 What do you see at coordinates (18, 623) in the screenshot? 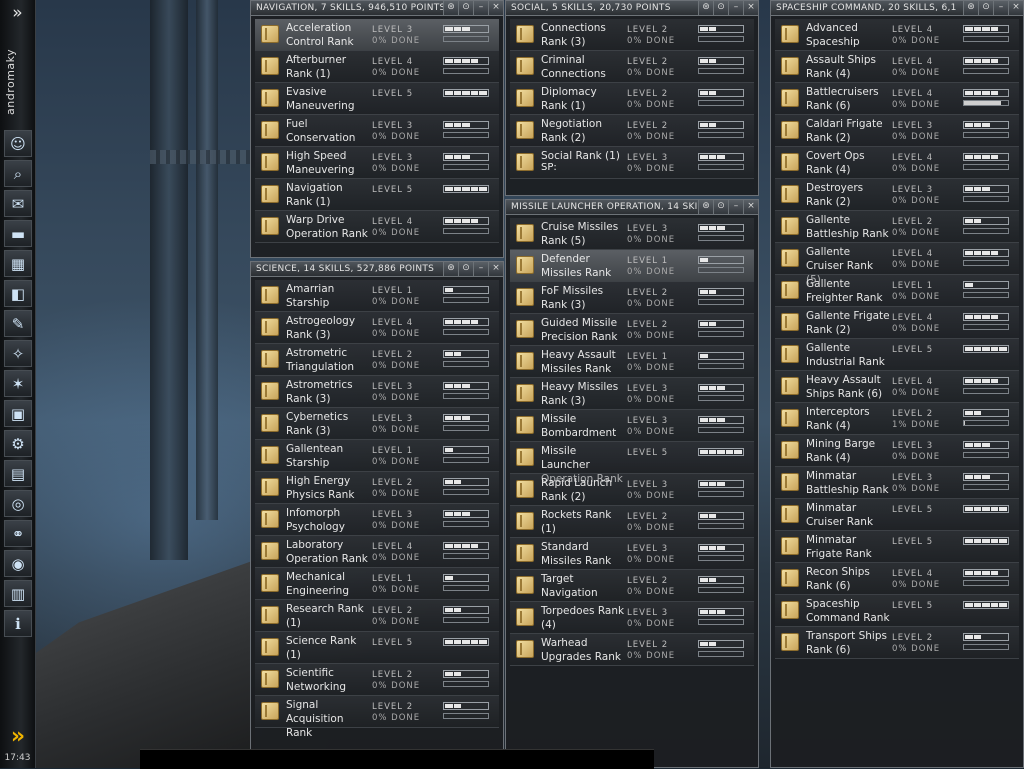
I see `info-icon: ℹ` at bounding box center [18, 623].